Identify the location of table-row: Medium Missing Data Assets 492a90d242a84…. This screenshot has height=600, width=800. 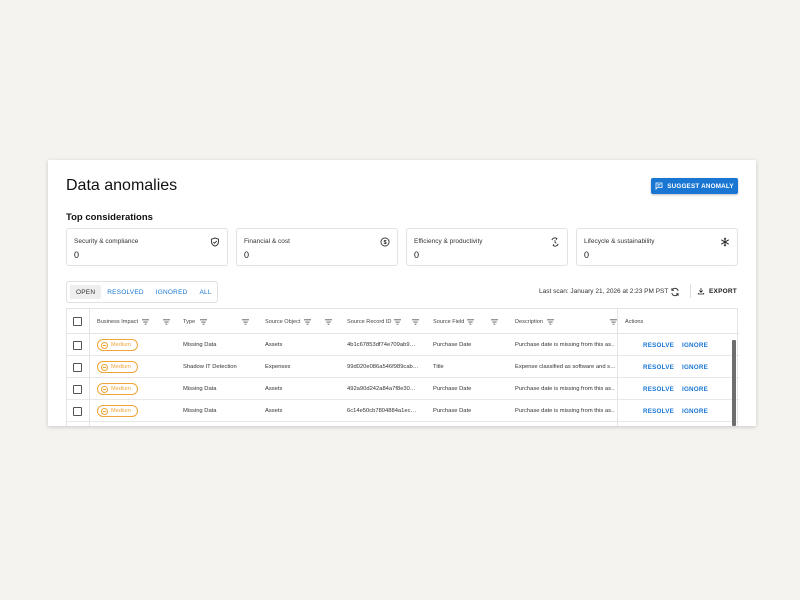
(403, 389).